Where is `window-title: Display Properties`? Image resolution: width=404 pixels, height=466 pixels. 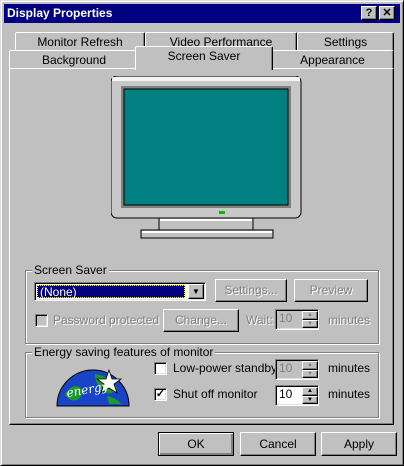
window-title: Display Properties is located at coordinates (60, 13).